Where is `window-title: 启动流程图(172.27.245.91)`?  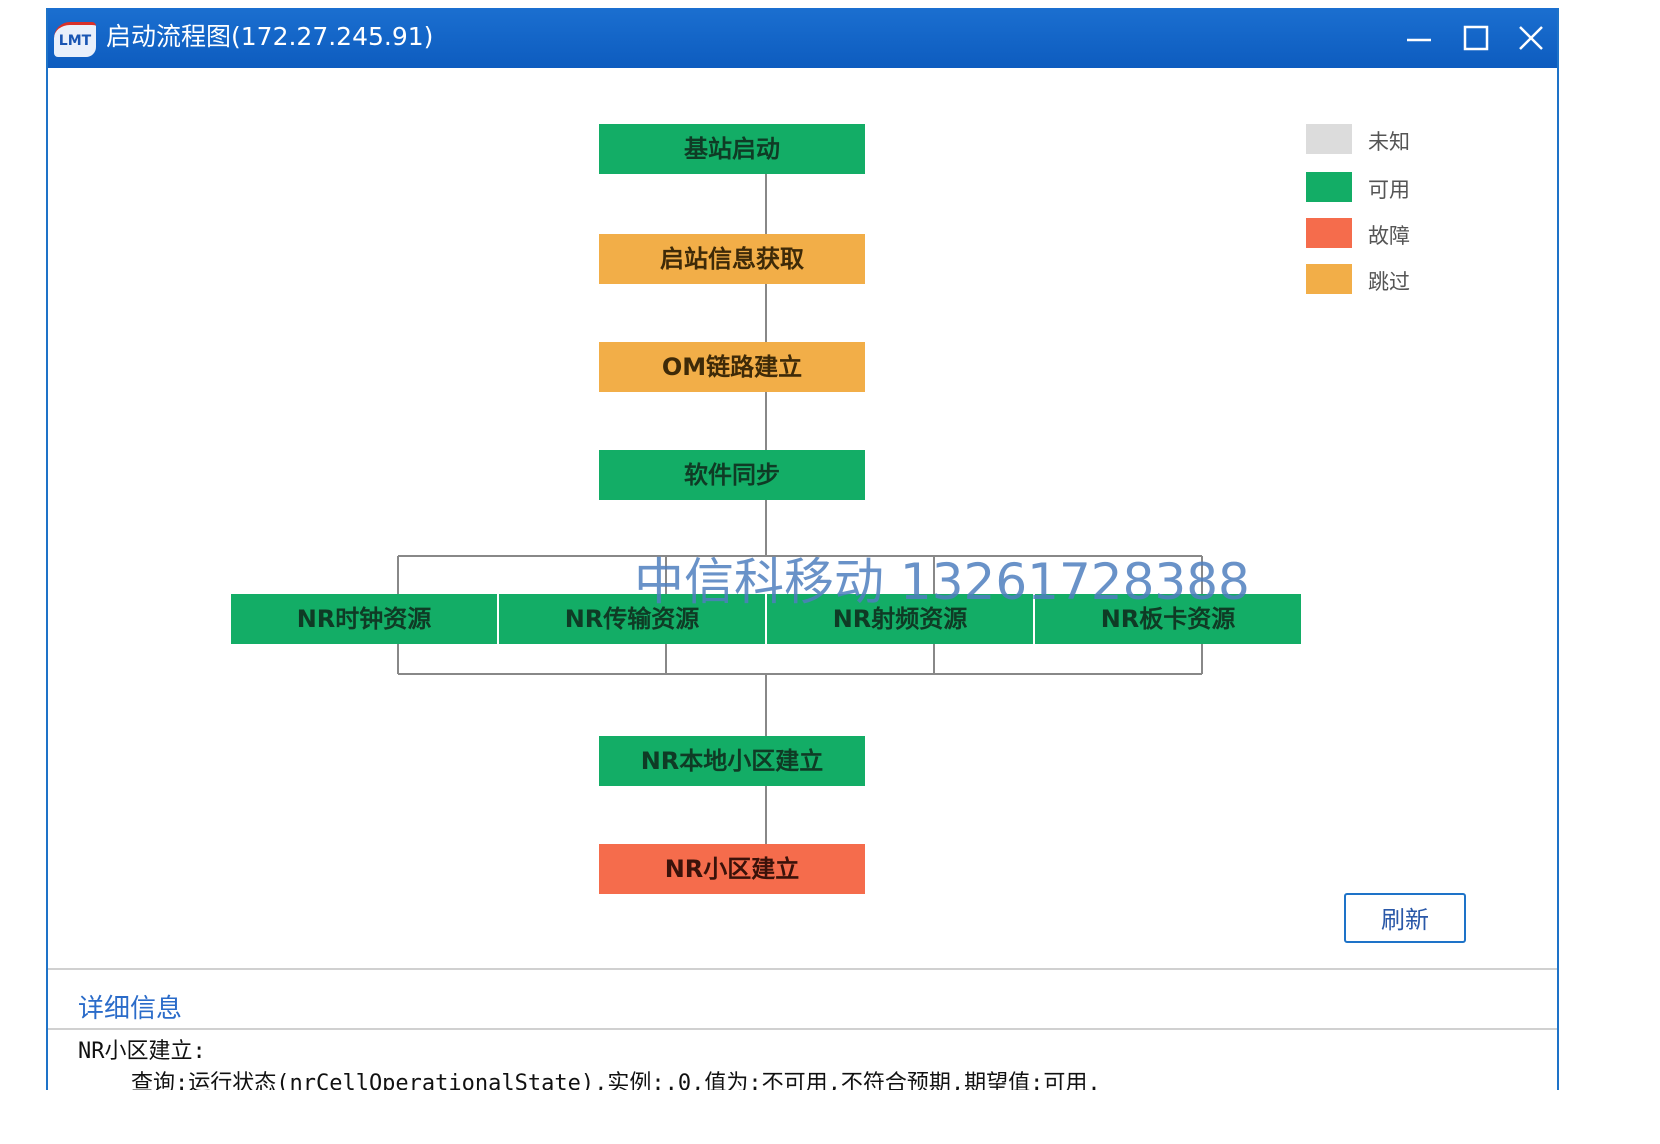
window-title: 启动流程图(172.27.245.91) is located at coordinates (270, 36).